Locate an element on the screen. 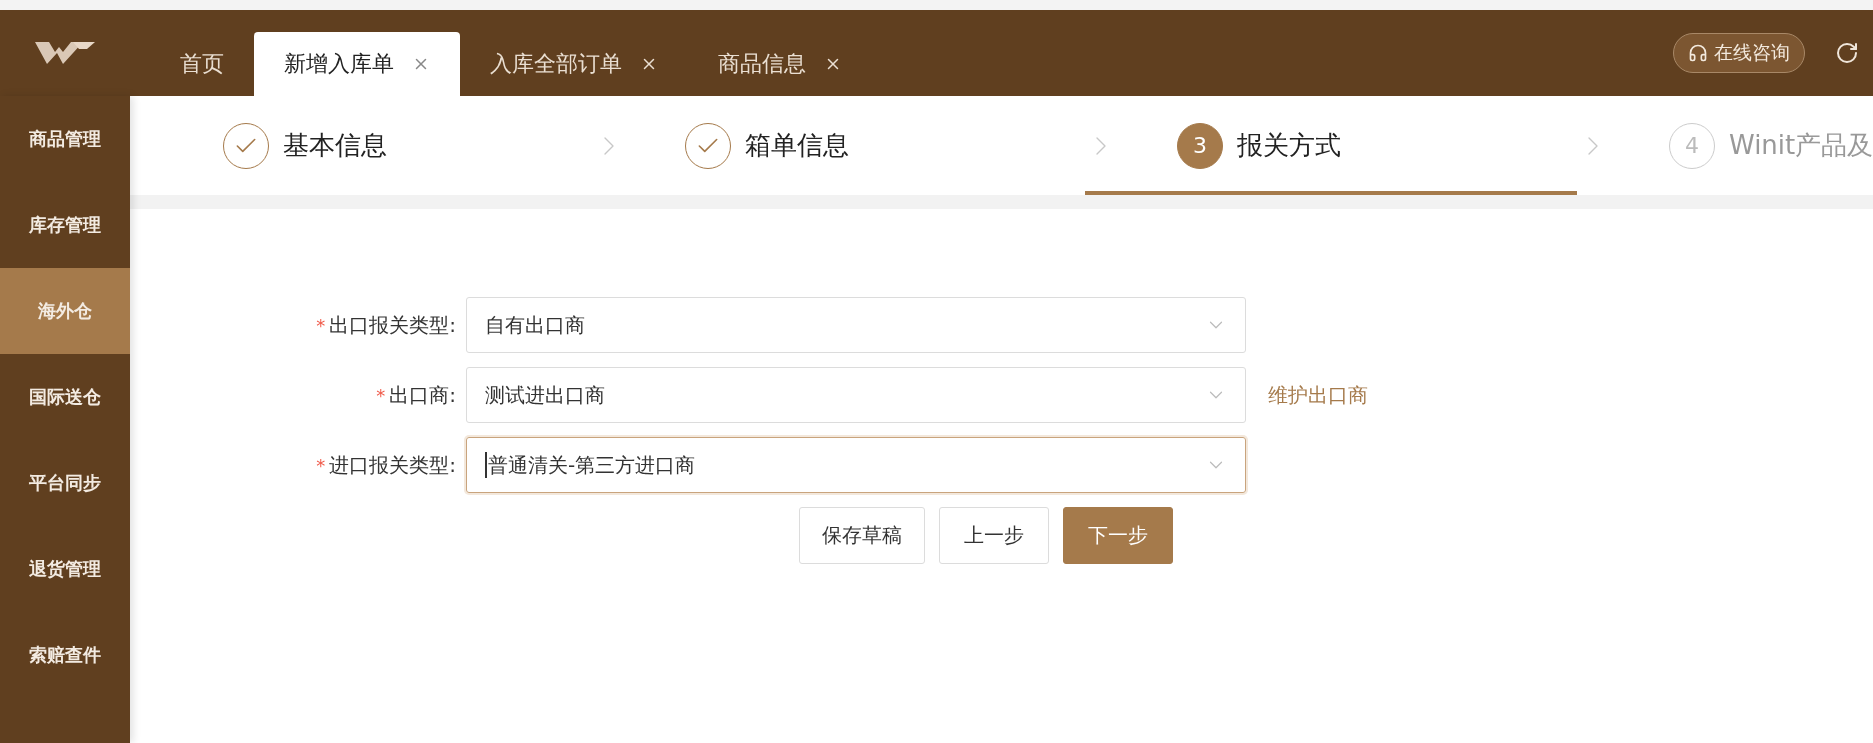 Image resolution: width=1873 pixels, height=743 pixels. form-button: 保存草稿 is located at coordinates (862, 535).